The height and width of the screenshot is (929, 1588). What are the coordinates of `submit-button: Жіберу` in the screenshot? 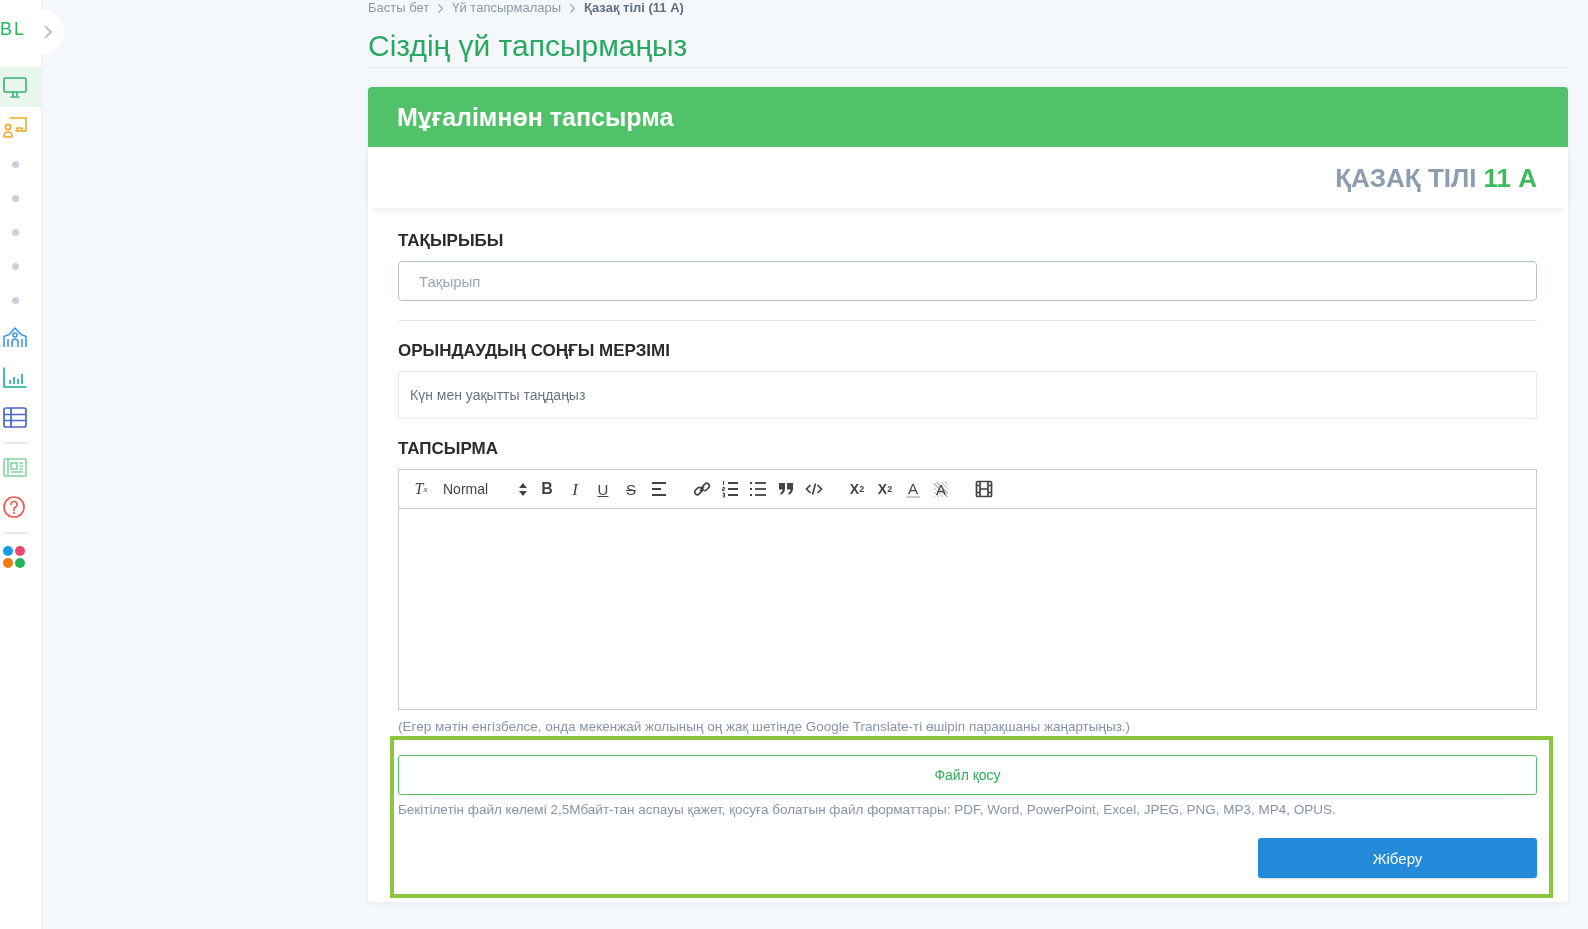 It's located at (1397, 858).